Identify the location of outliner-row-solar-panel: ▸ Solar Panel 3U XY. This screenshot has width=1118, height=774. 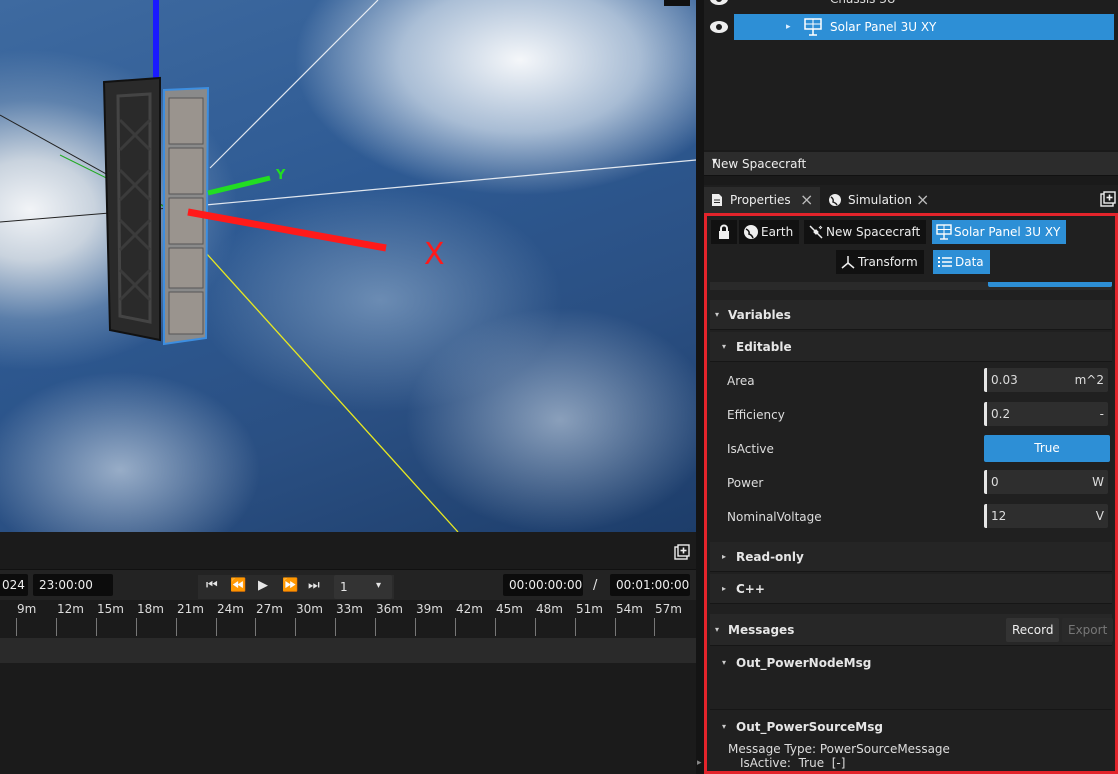
(911, 27).